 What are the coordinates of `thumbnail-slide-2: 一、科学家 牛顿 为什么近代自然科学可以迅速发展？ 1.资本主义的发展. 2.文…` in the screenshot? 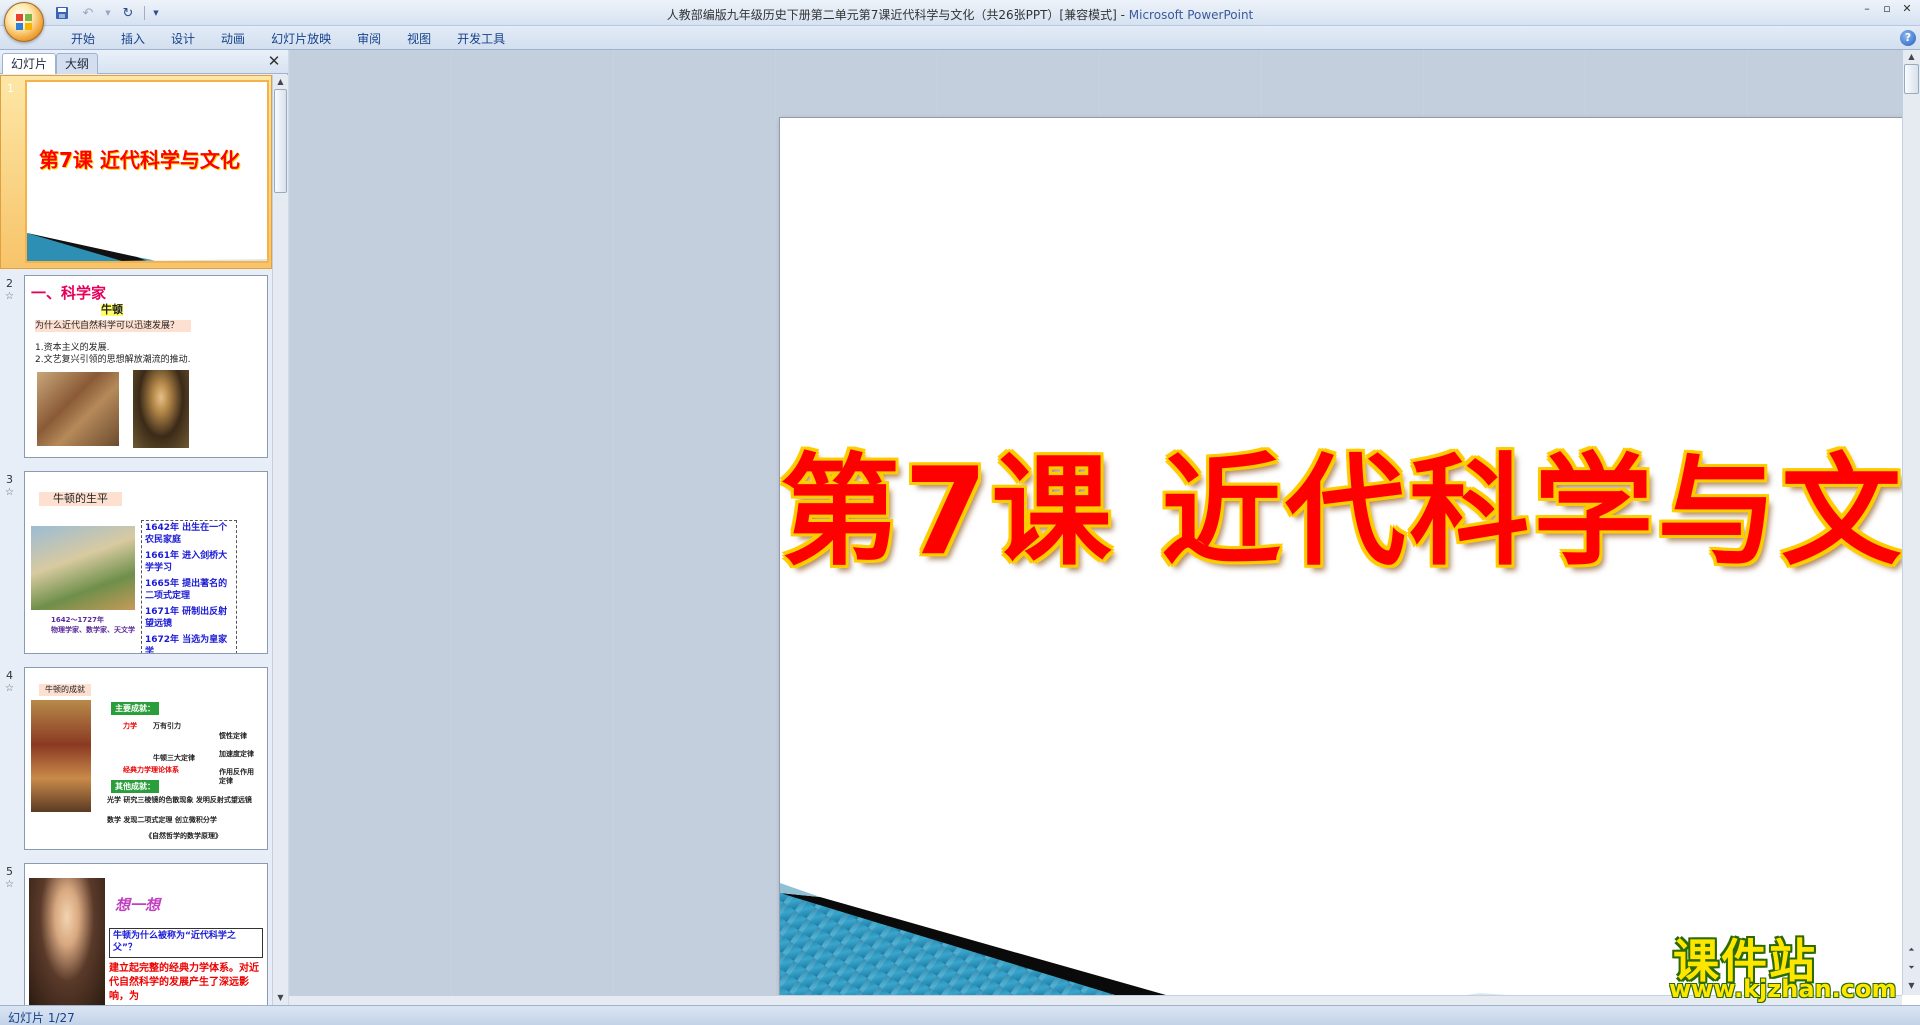 It's located at (146, 366).